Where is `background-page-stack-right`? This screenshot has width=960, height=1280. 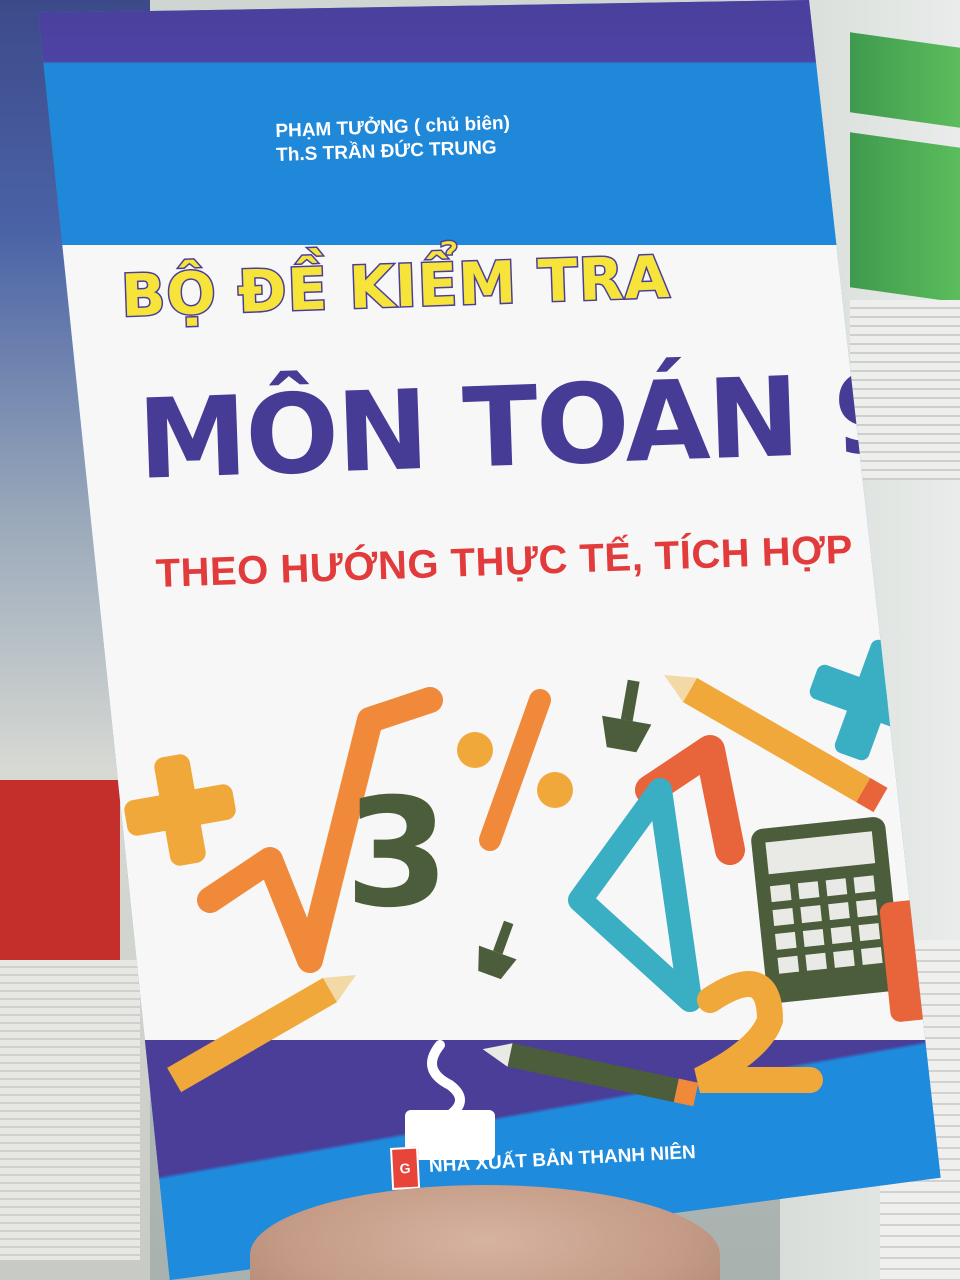 background-page-stack-right is located at coordinates (905, 390).